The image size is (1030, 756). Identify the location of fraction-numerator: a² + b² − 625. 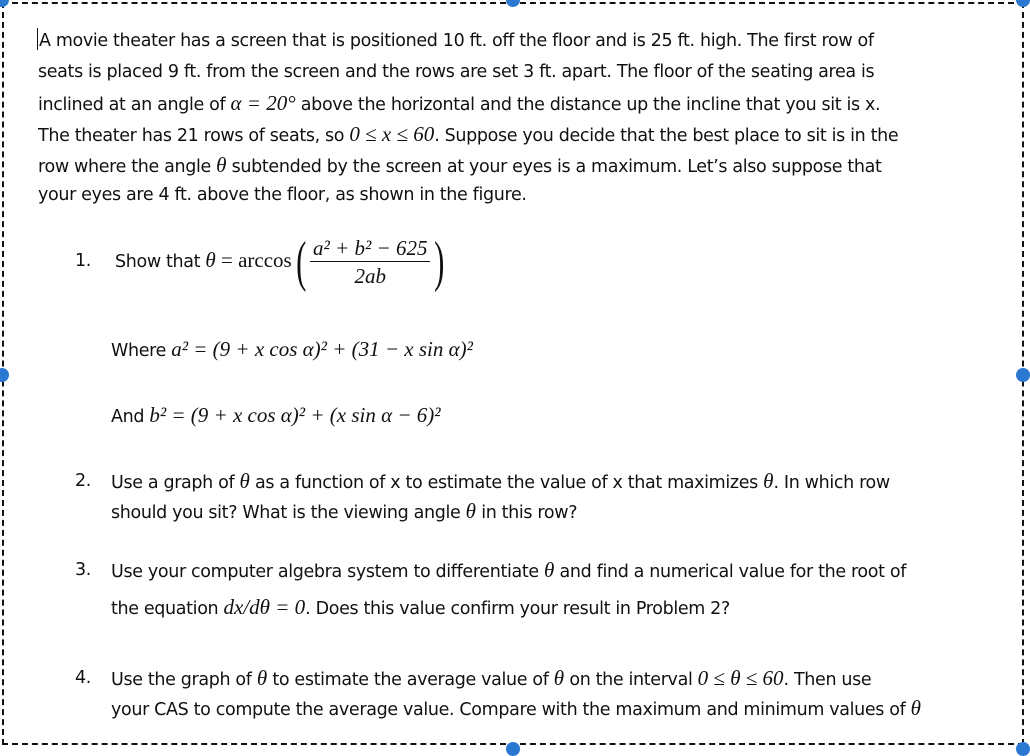
(370, 248).